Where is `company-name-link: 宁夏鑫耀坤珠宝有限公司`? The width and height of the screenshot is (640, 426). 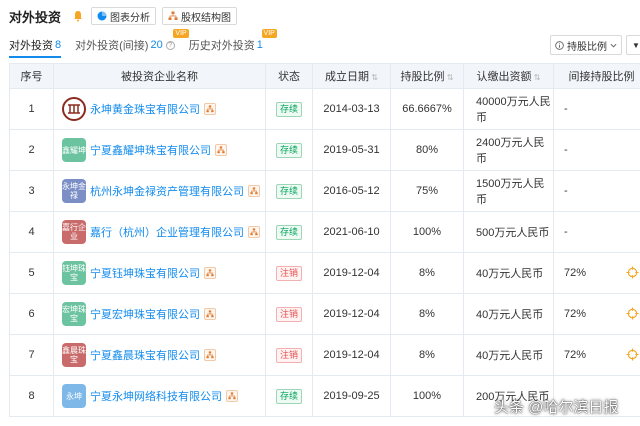 company-name-link: 宁夏鑫耀坤珠宝有限公司 is located at coordinates (150, 150).